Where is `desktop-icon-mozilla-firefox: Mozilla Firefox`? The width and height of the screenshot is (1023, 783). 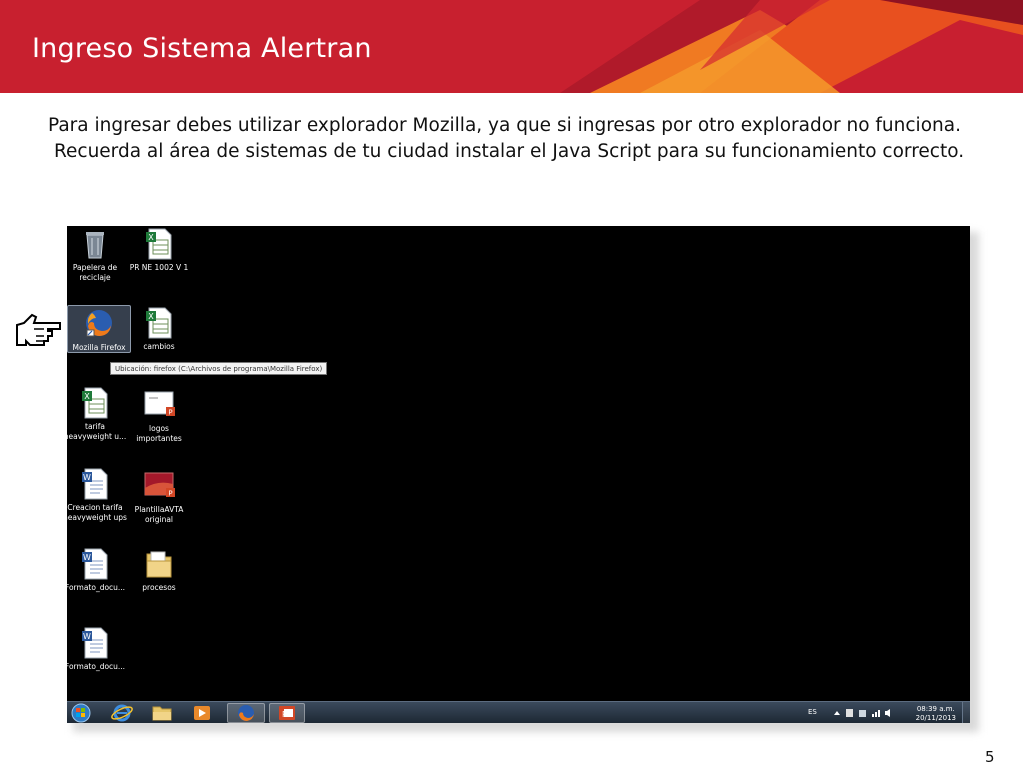
desktop-icon-mozilla-firefox: Mozilla Firefox is located at coordinates (99, 329).